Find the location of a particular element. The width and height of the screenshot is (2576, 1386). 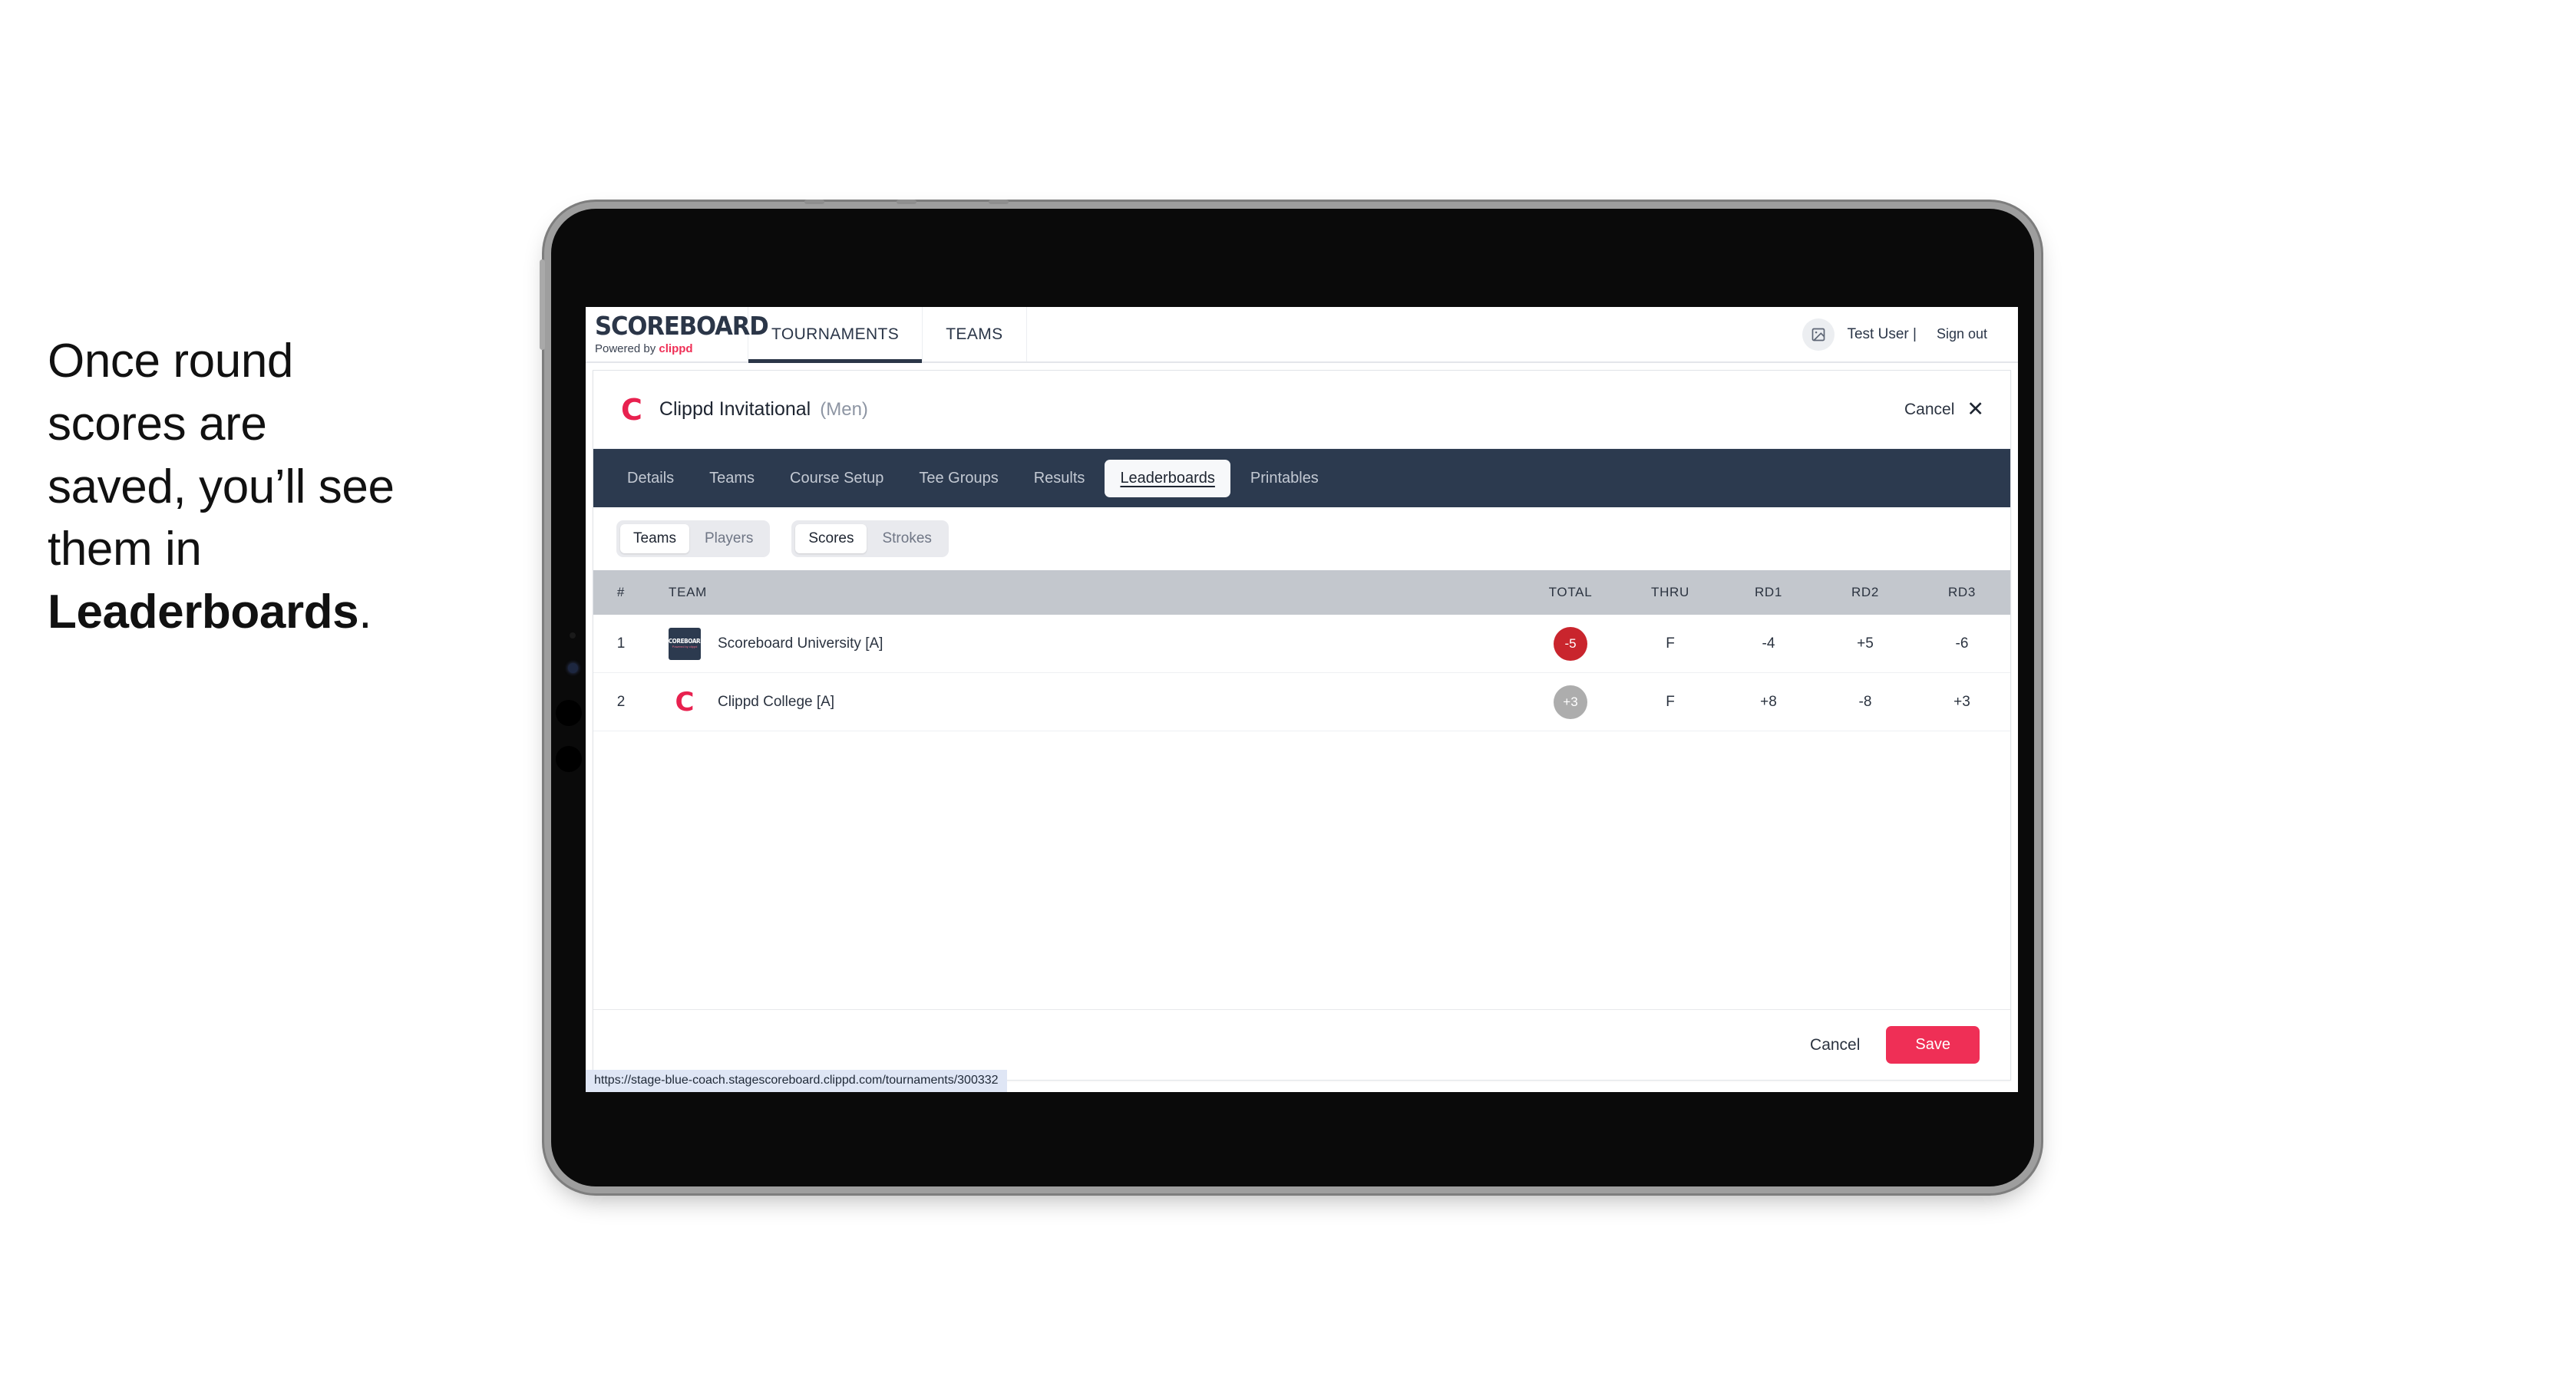

row-total: +3 is located at coordinates (1570, 702).